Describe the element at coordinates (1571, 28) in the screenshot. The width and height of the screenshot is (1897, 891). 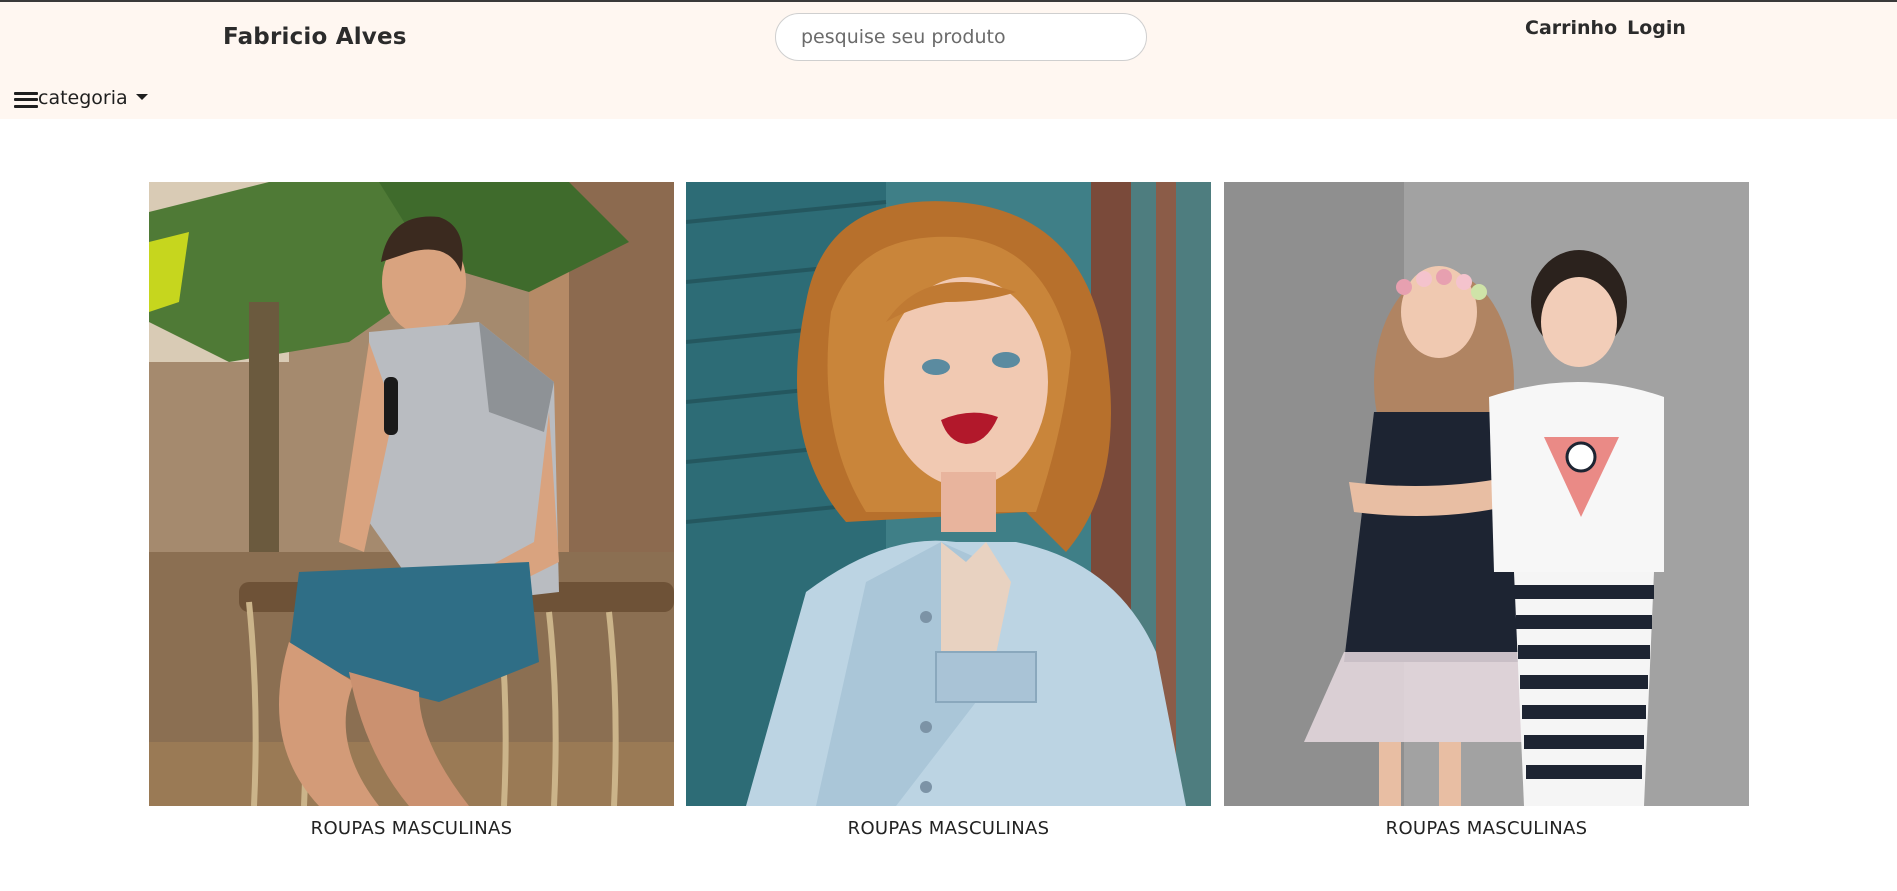
I see `cart-link: Carrinho` at that location.